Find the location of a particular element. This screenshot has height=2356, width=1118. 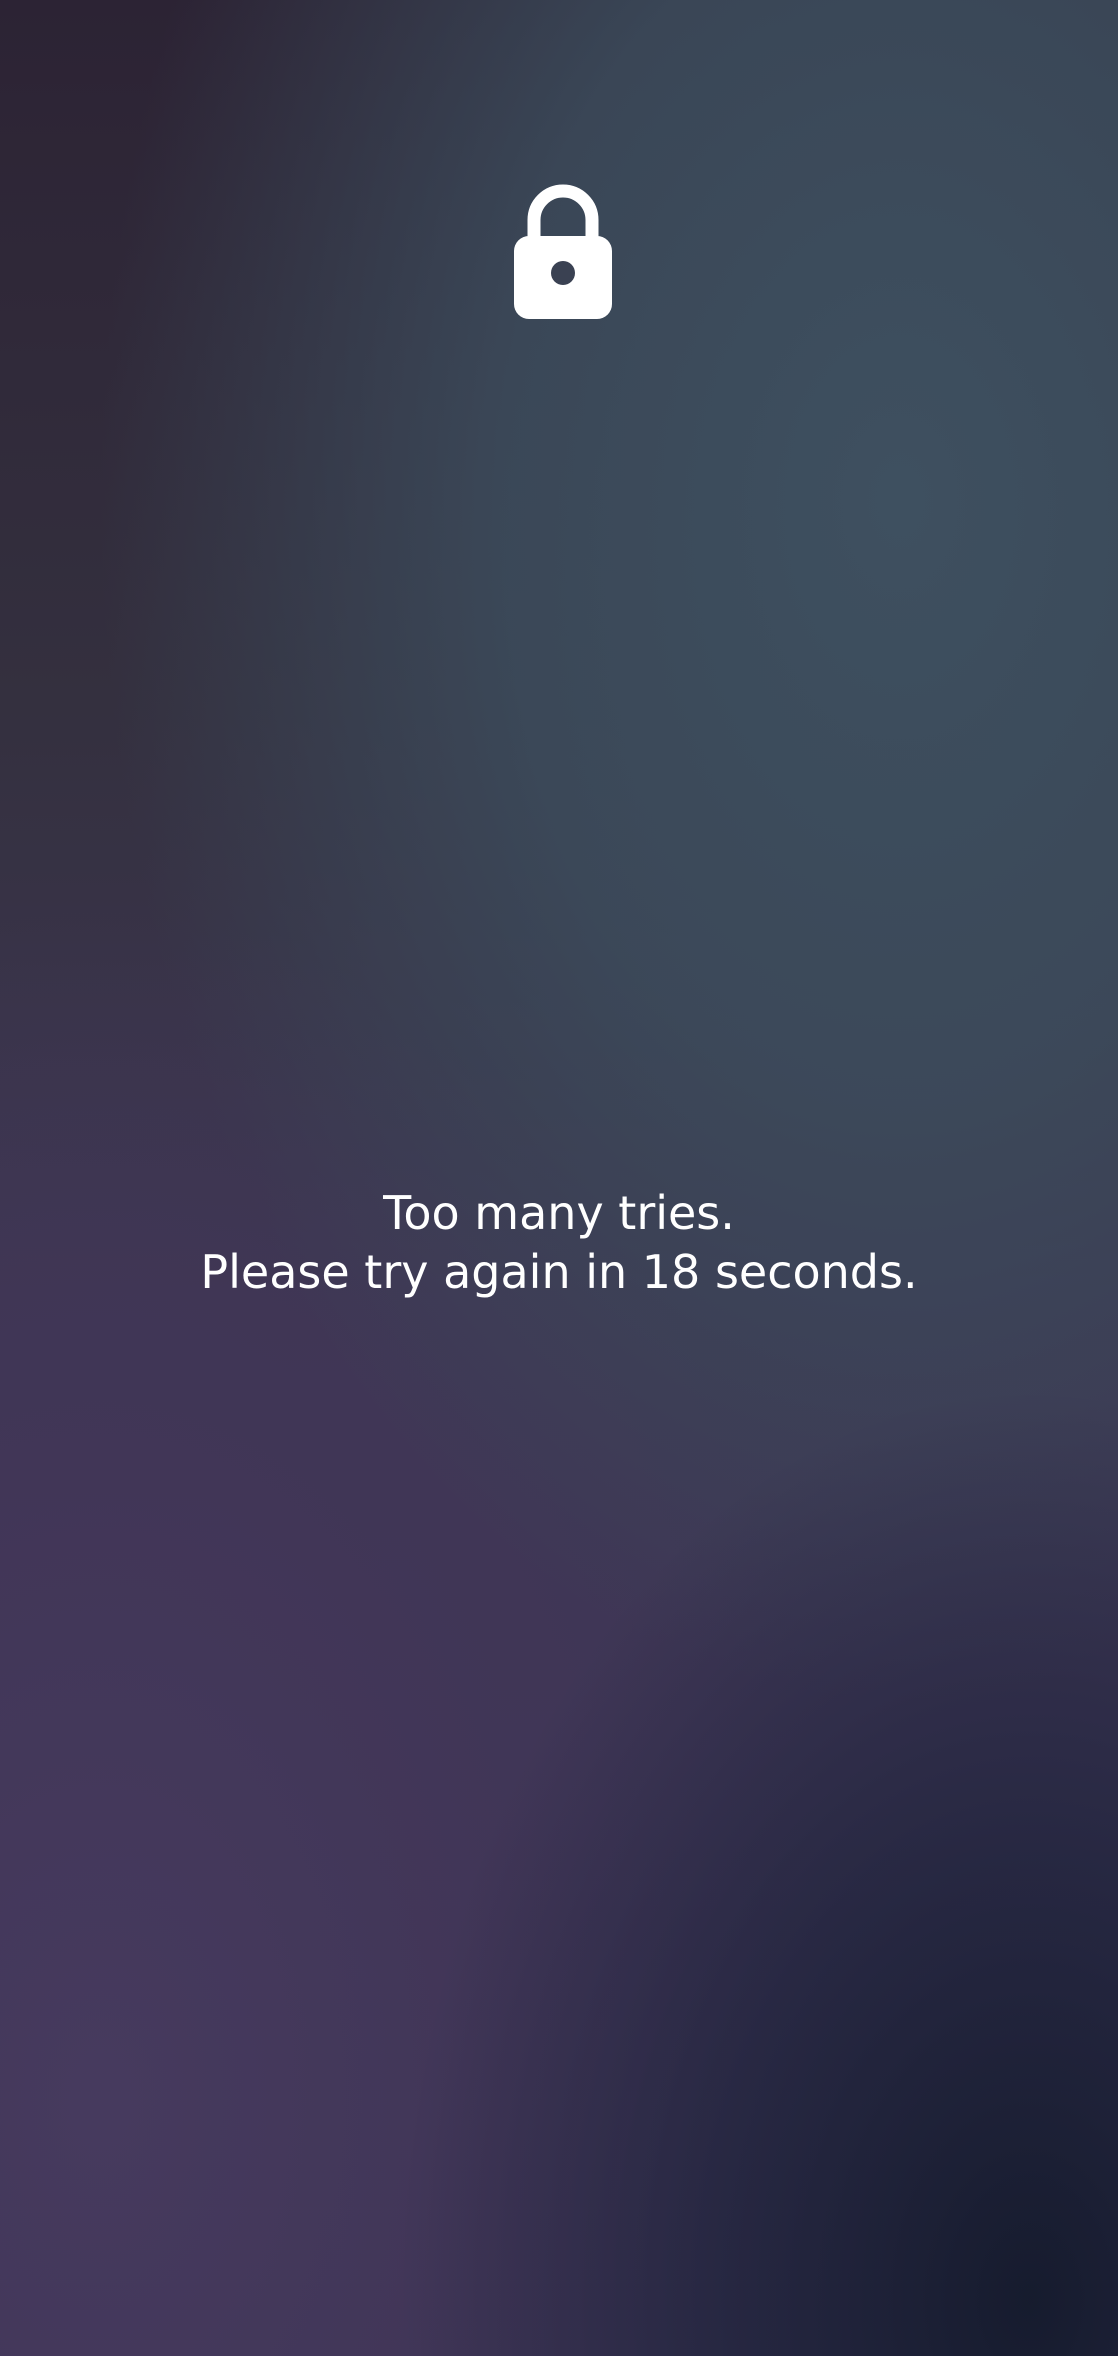

message-line-retry-countdown: Please try again in 18 seconds. is located at coordinates (559, 1272).